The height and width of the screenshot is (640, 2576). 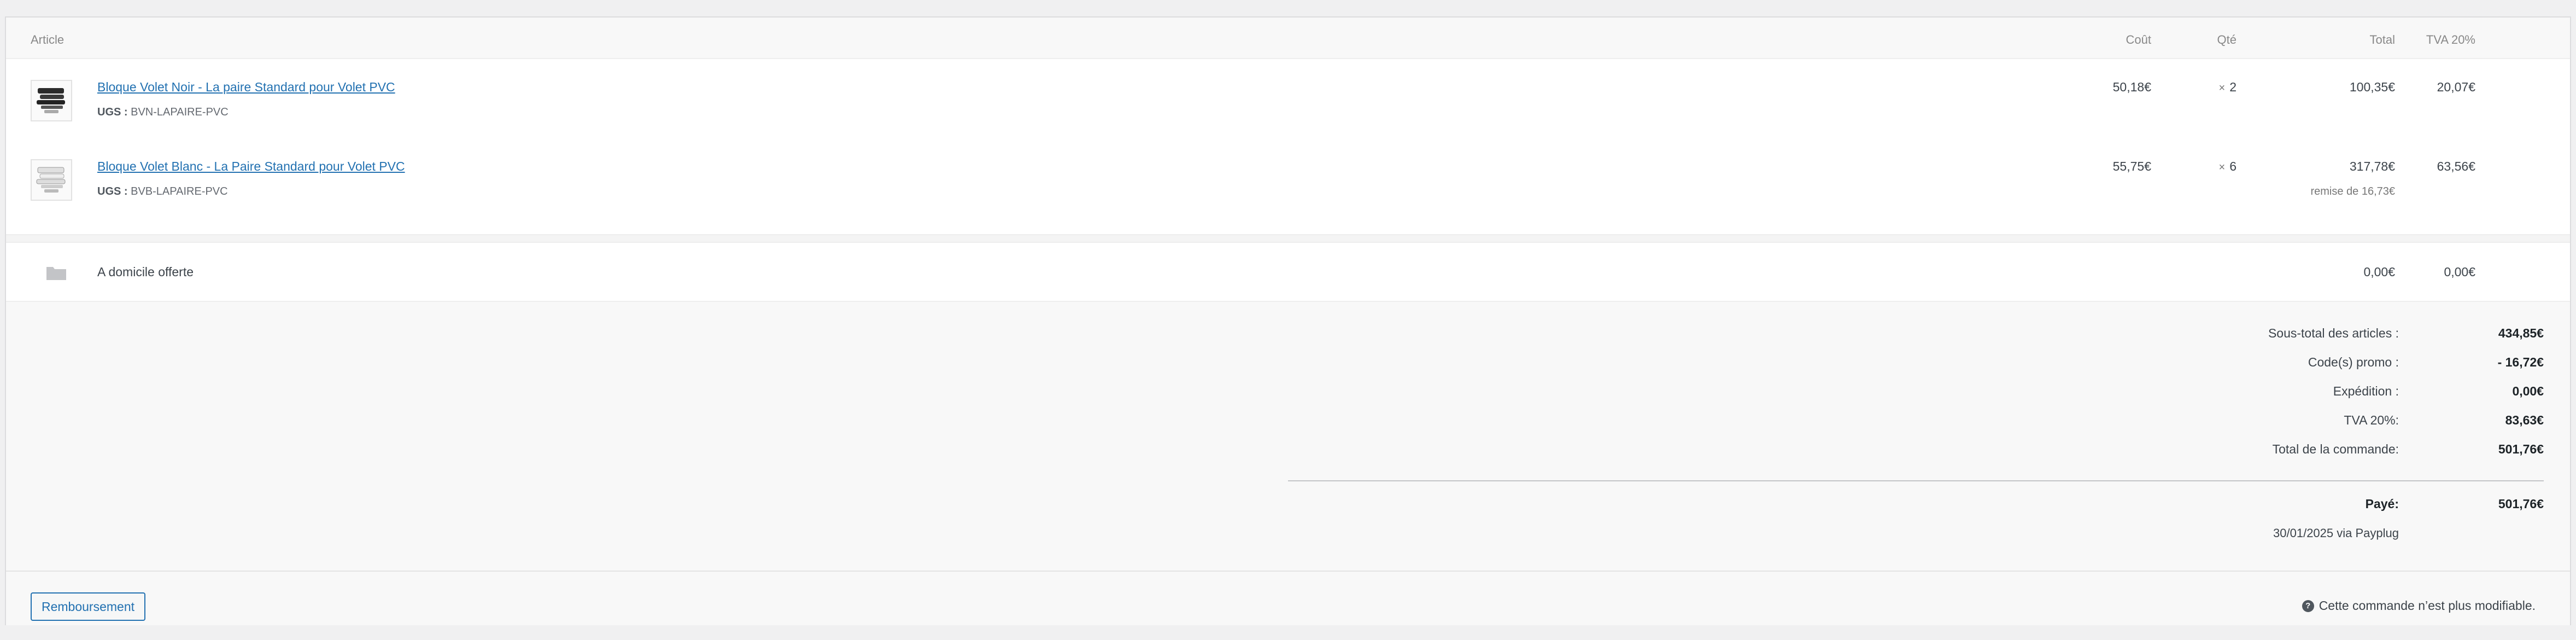 I want to click on refund-button: Remboursement, so click(x=89, y=607).